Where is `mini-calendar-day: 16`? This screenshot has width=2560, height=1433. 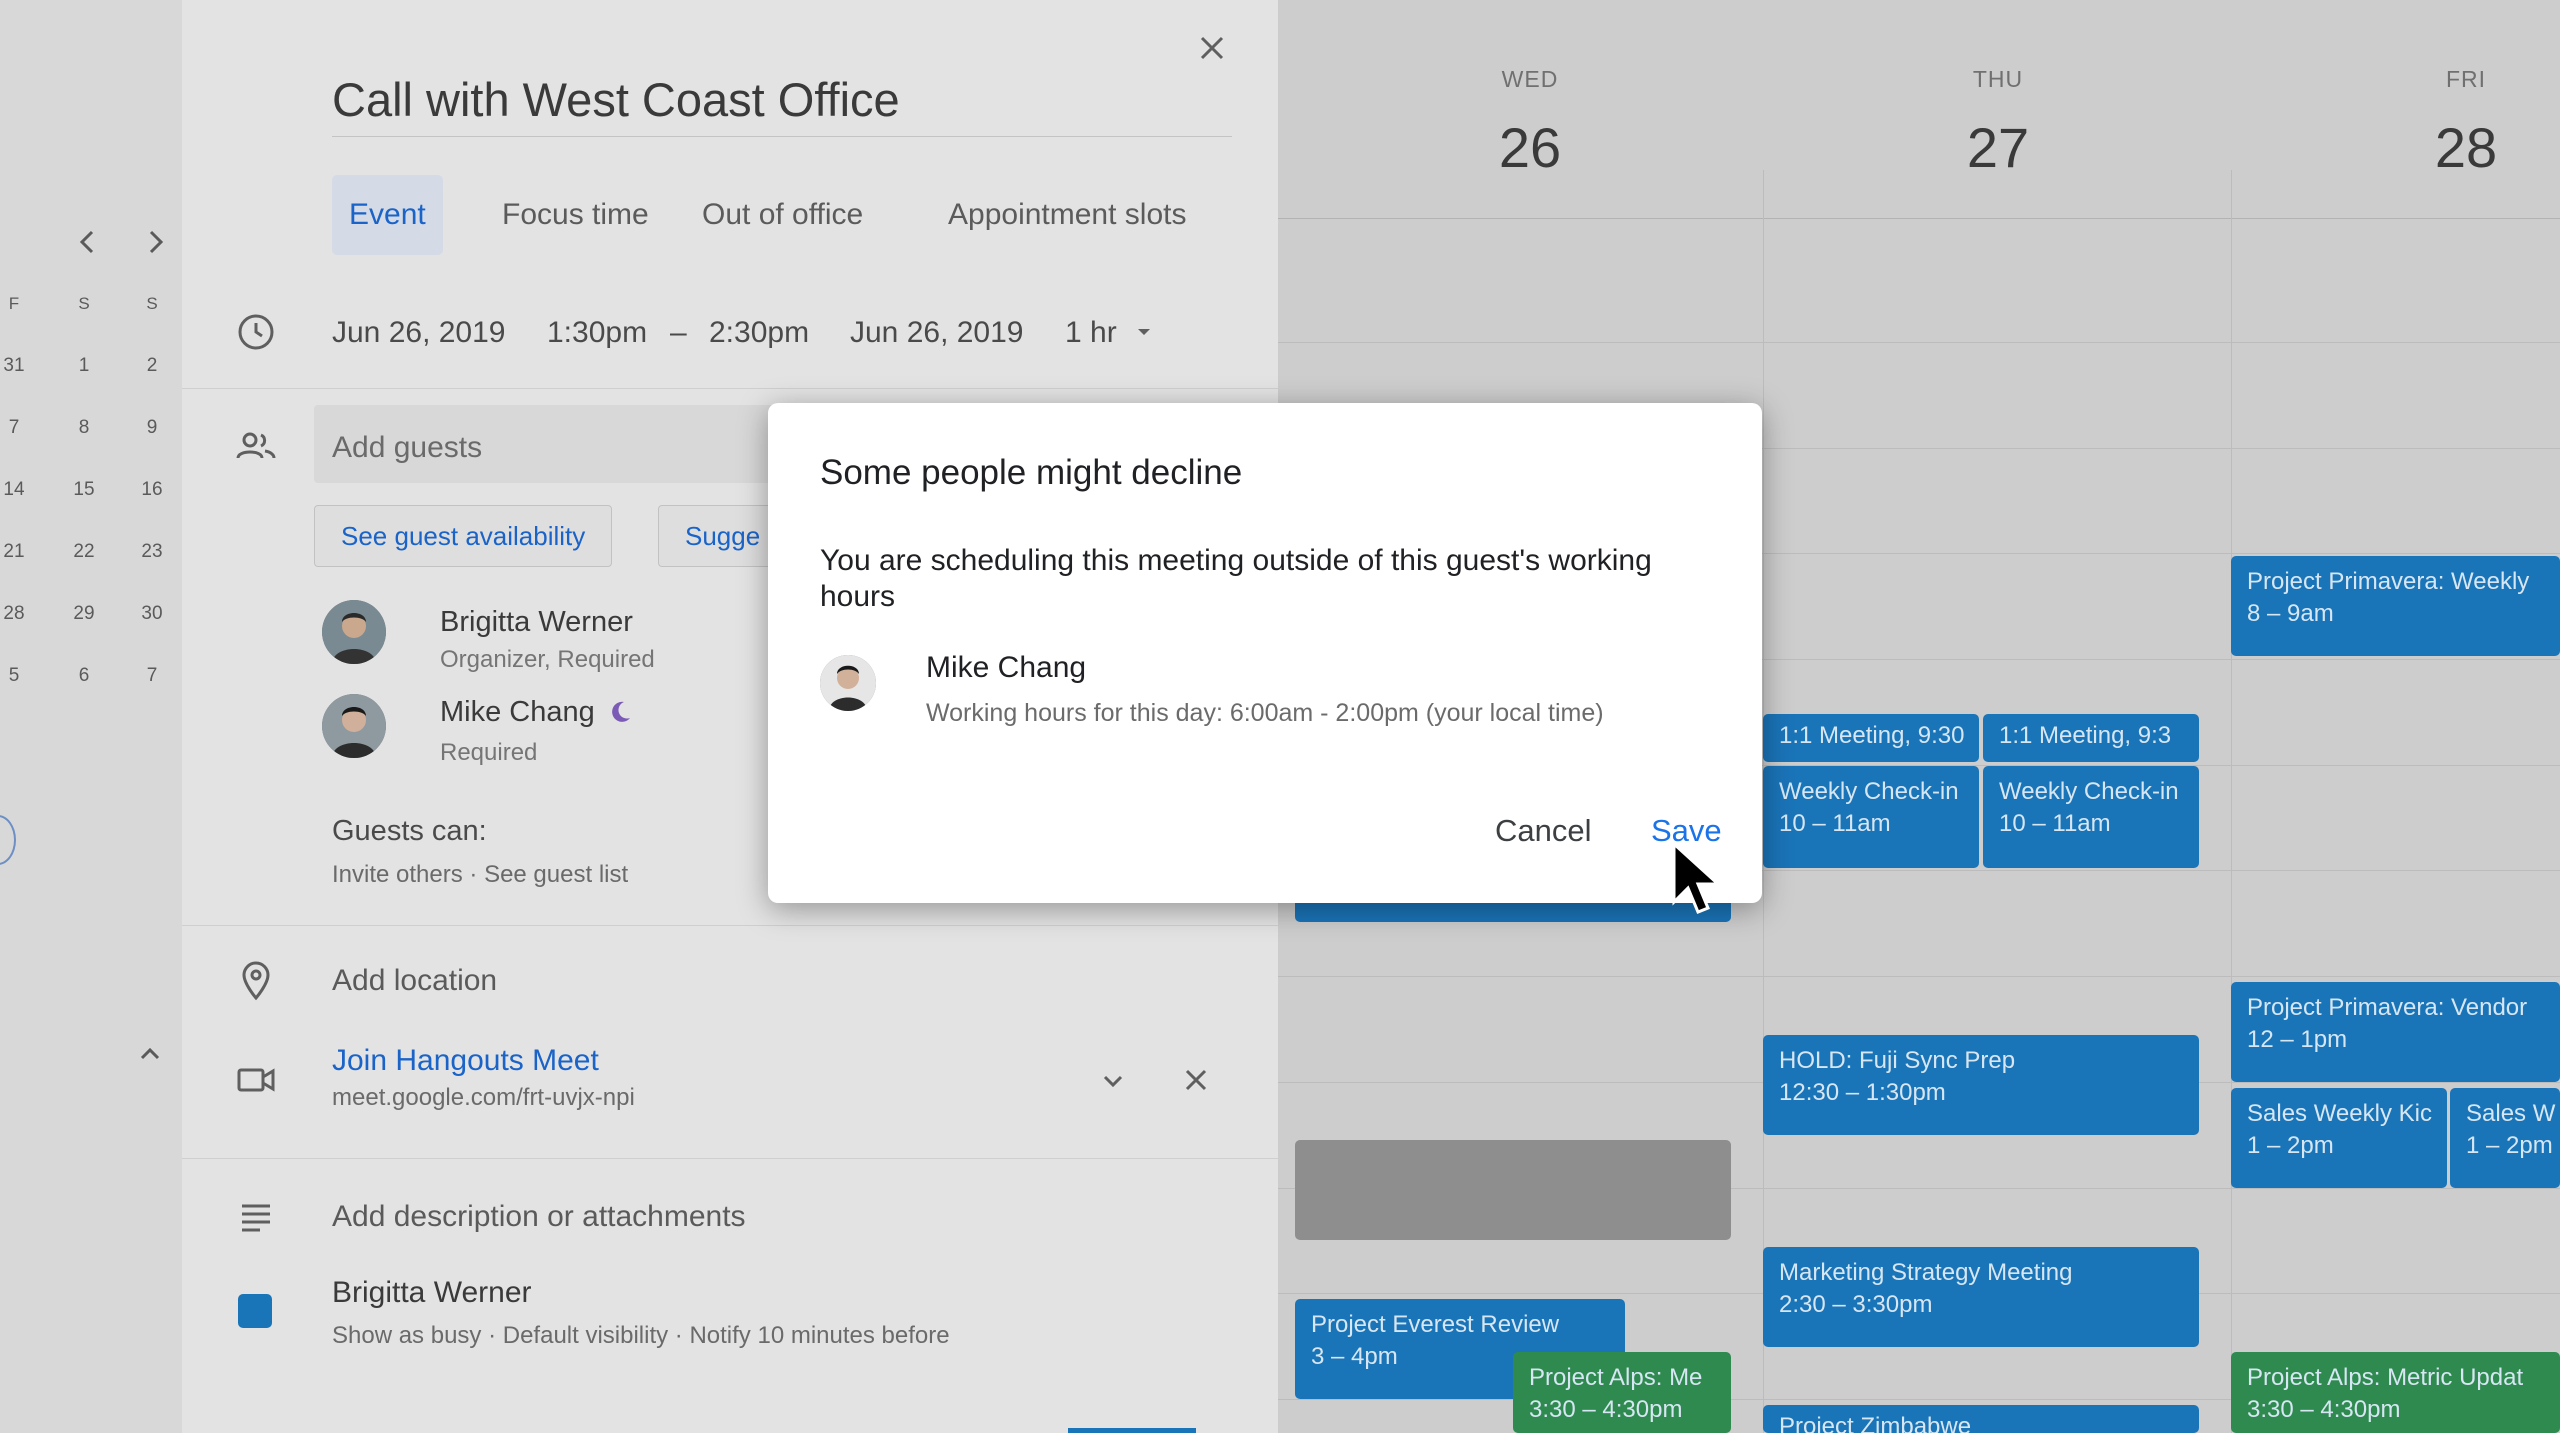
mini-calendar-day: 16 is located at coordinates (152, 490).